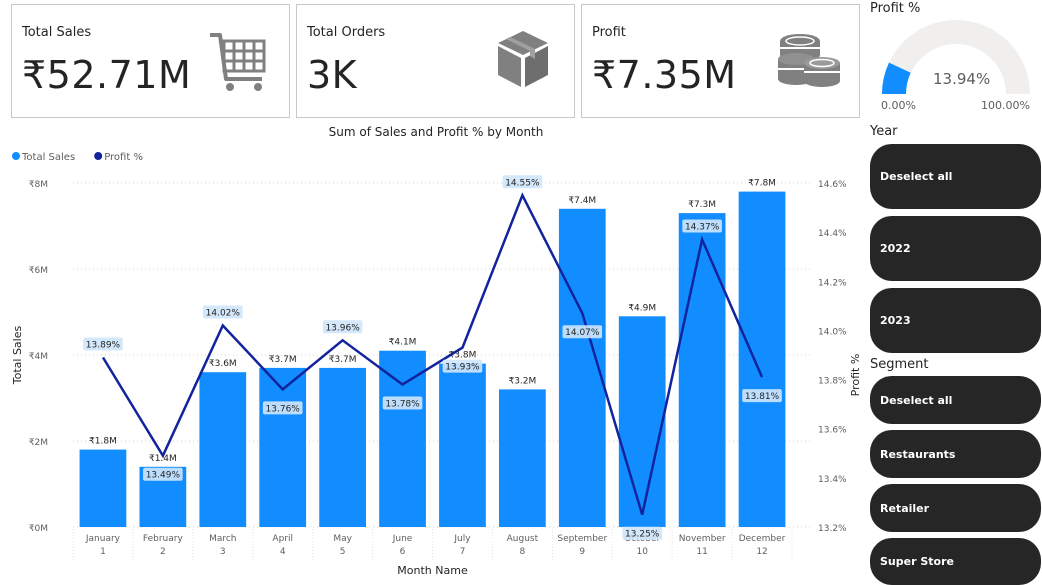 The height and width of the screenshot is (585, 1042). What do you see at coordinates (955, 176) in the screenshot?
I see `year-deselect-all-button: Deselect all` at bounding box center [955, 176].